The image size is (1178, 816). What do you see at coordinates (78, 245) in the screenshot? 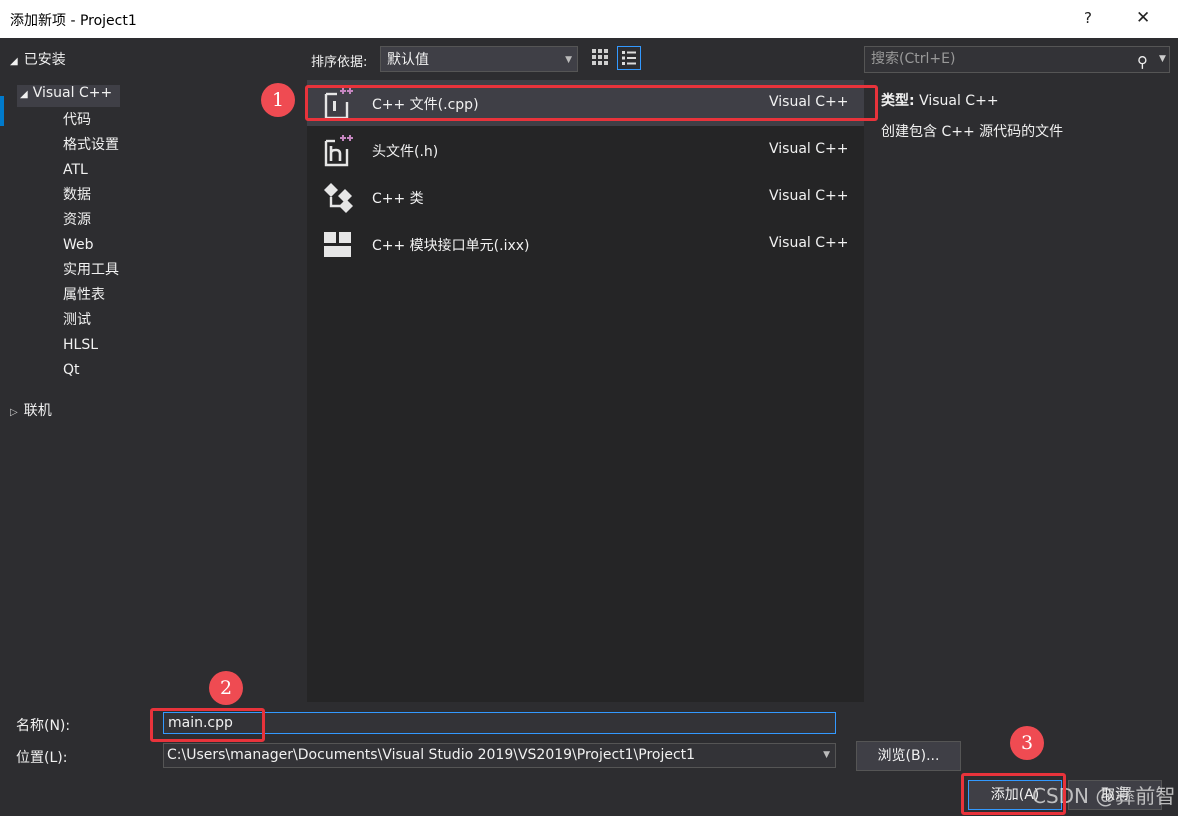
I see `tree-item-web: Web` at bounding box center [78, 245].